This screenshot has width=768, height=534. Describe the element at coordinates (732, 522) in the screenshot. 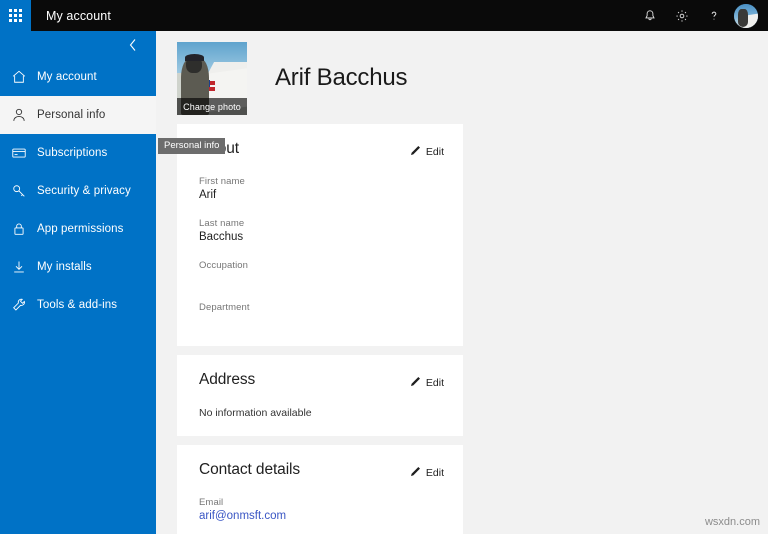

I see `watermark: wsxdn.com` at that location.